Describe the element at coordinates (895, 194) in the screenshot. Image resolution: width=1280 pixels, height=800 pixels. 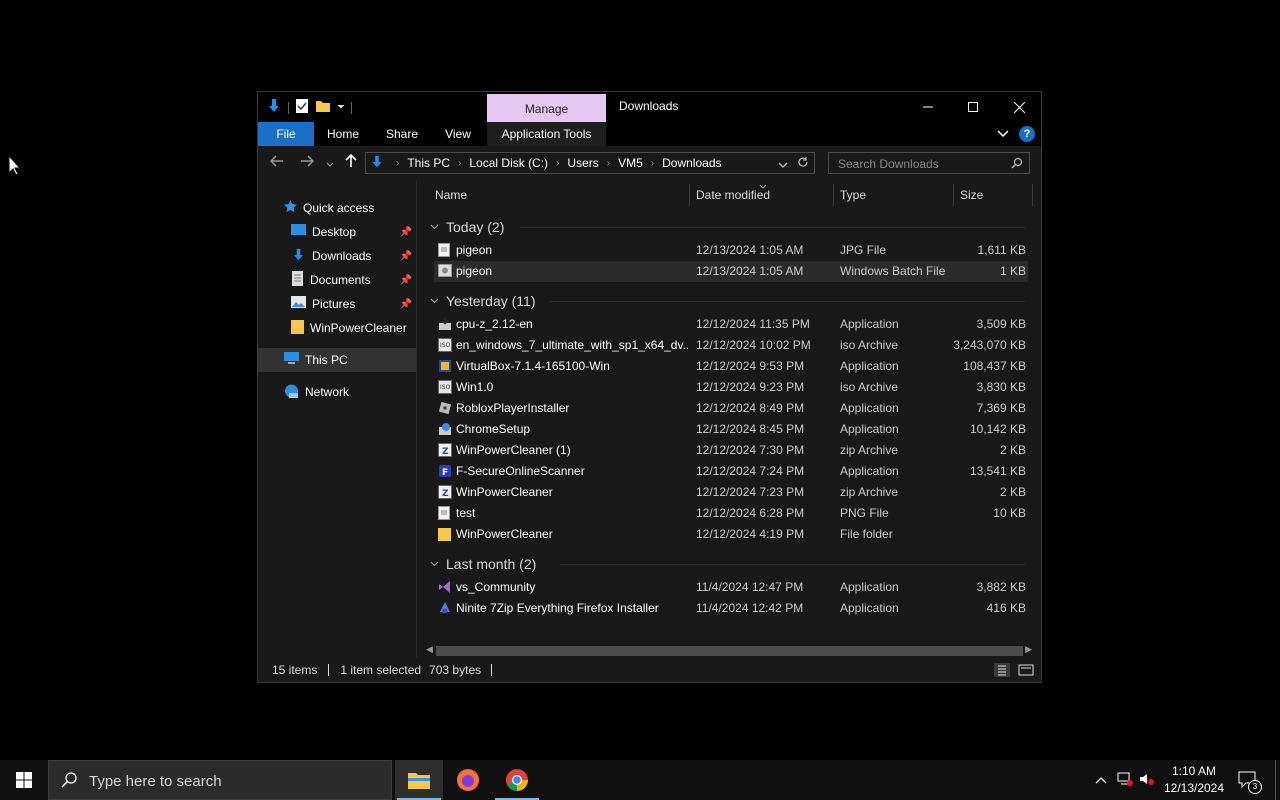
I see `column-header-type: Type` at that location.